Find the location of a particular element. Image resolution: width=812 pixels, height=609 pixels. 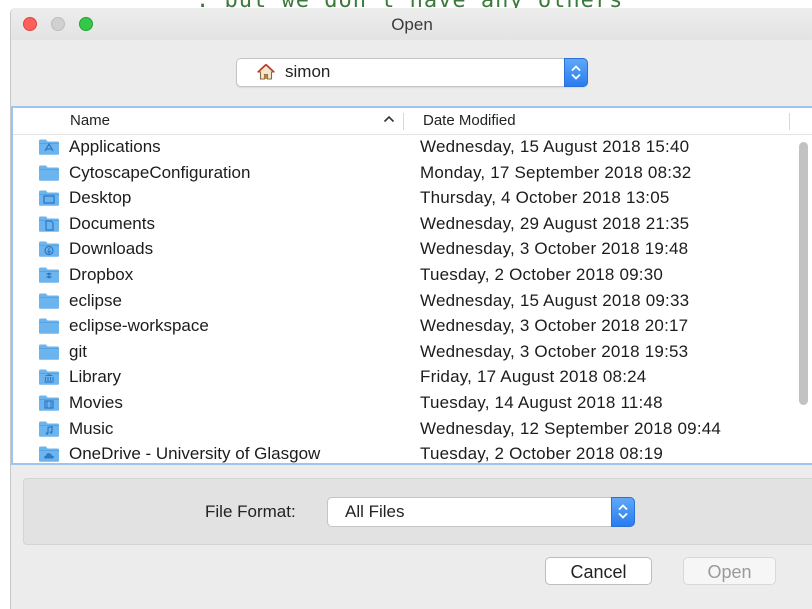

music-folder-icon is located at coordinates (49, 429).